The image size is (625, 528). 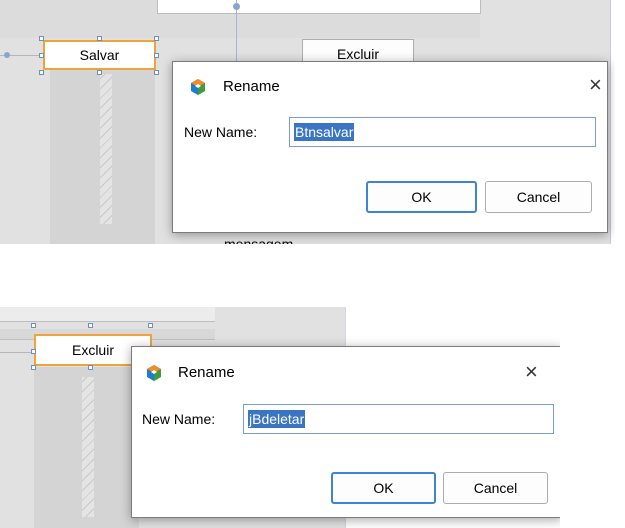 I want to click on excluir-selected-label: Excluir, so click(x=92, y=350).